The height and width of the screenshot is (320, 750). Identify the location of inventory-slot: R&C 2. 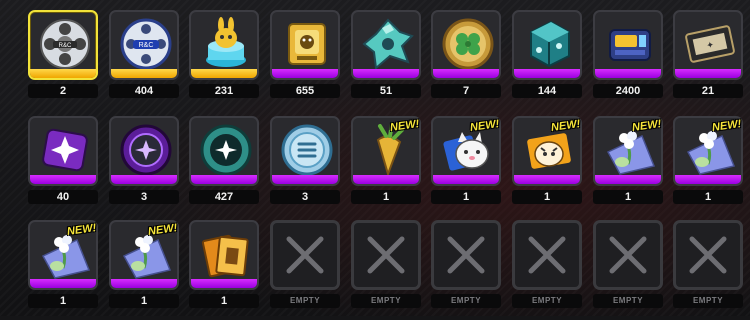
(63, 60).